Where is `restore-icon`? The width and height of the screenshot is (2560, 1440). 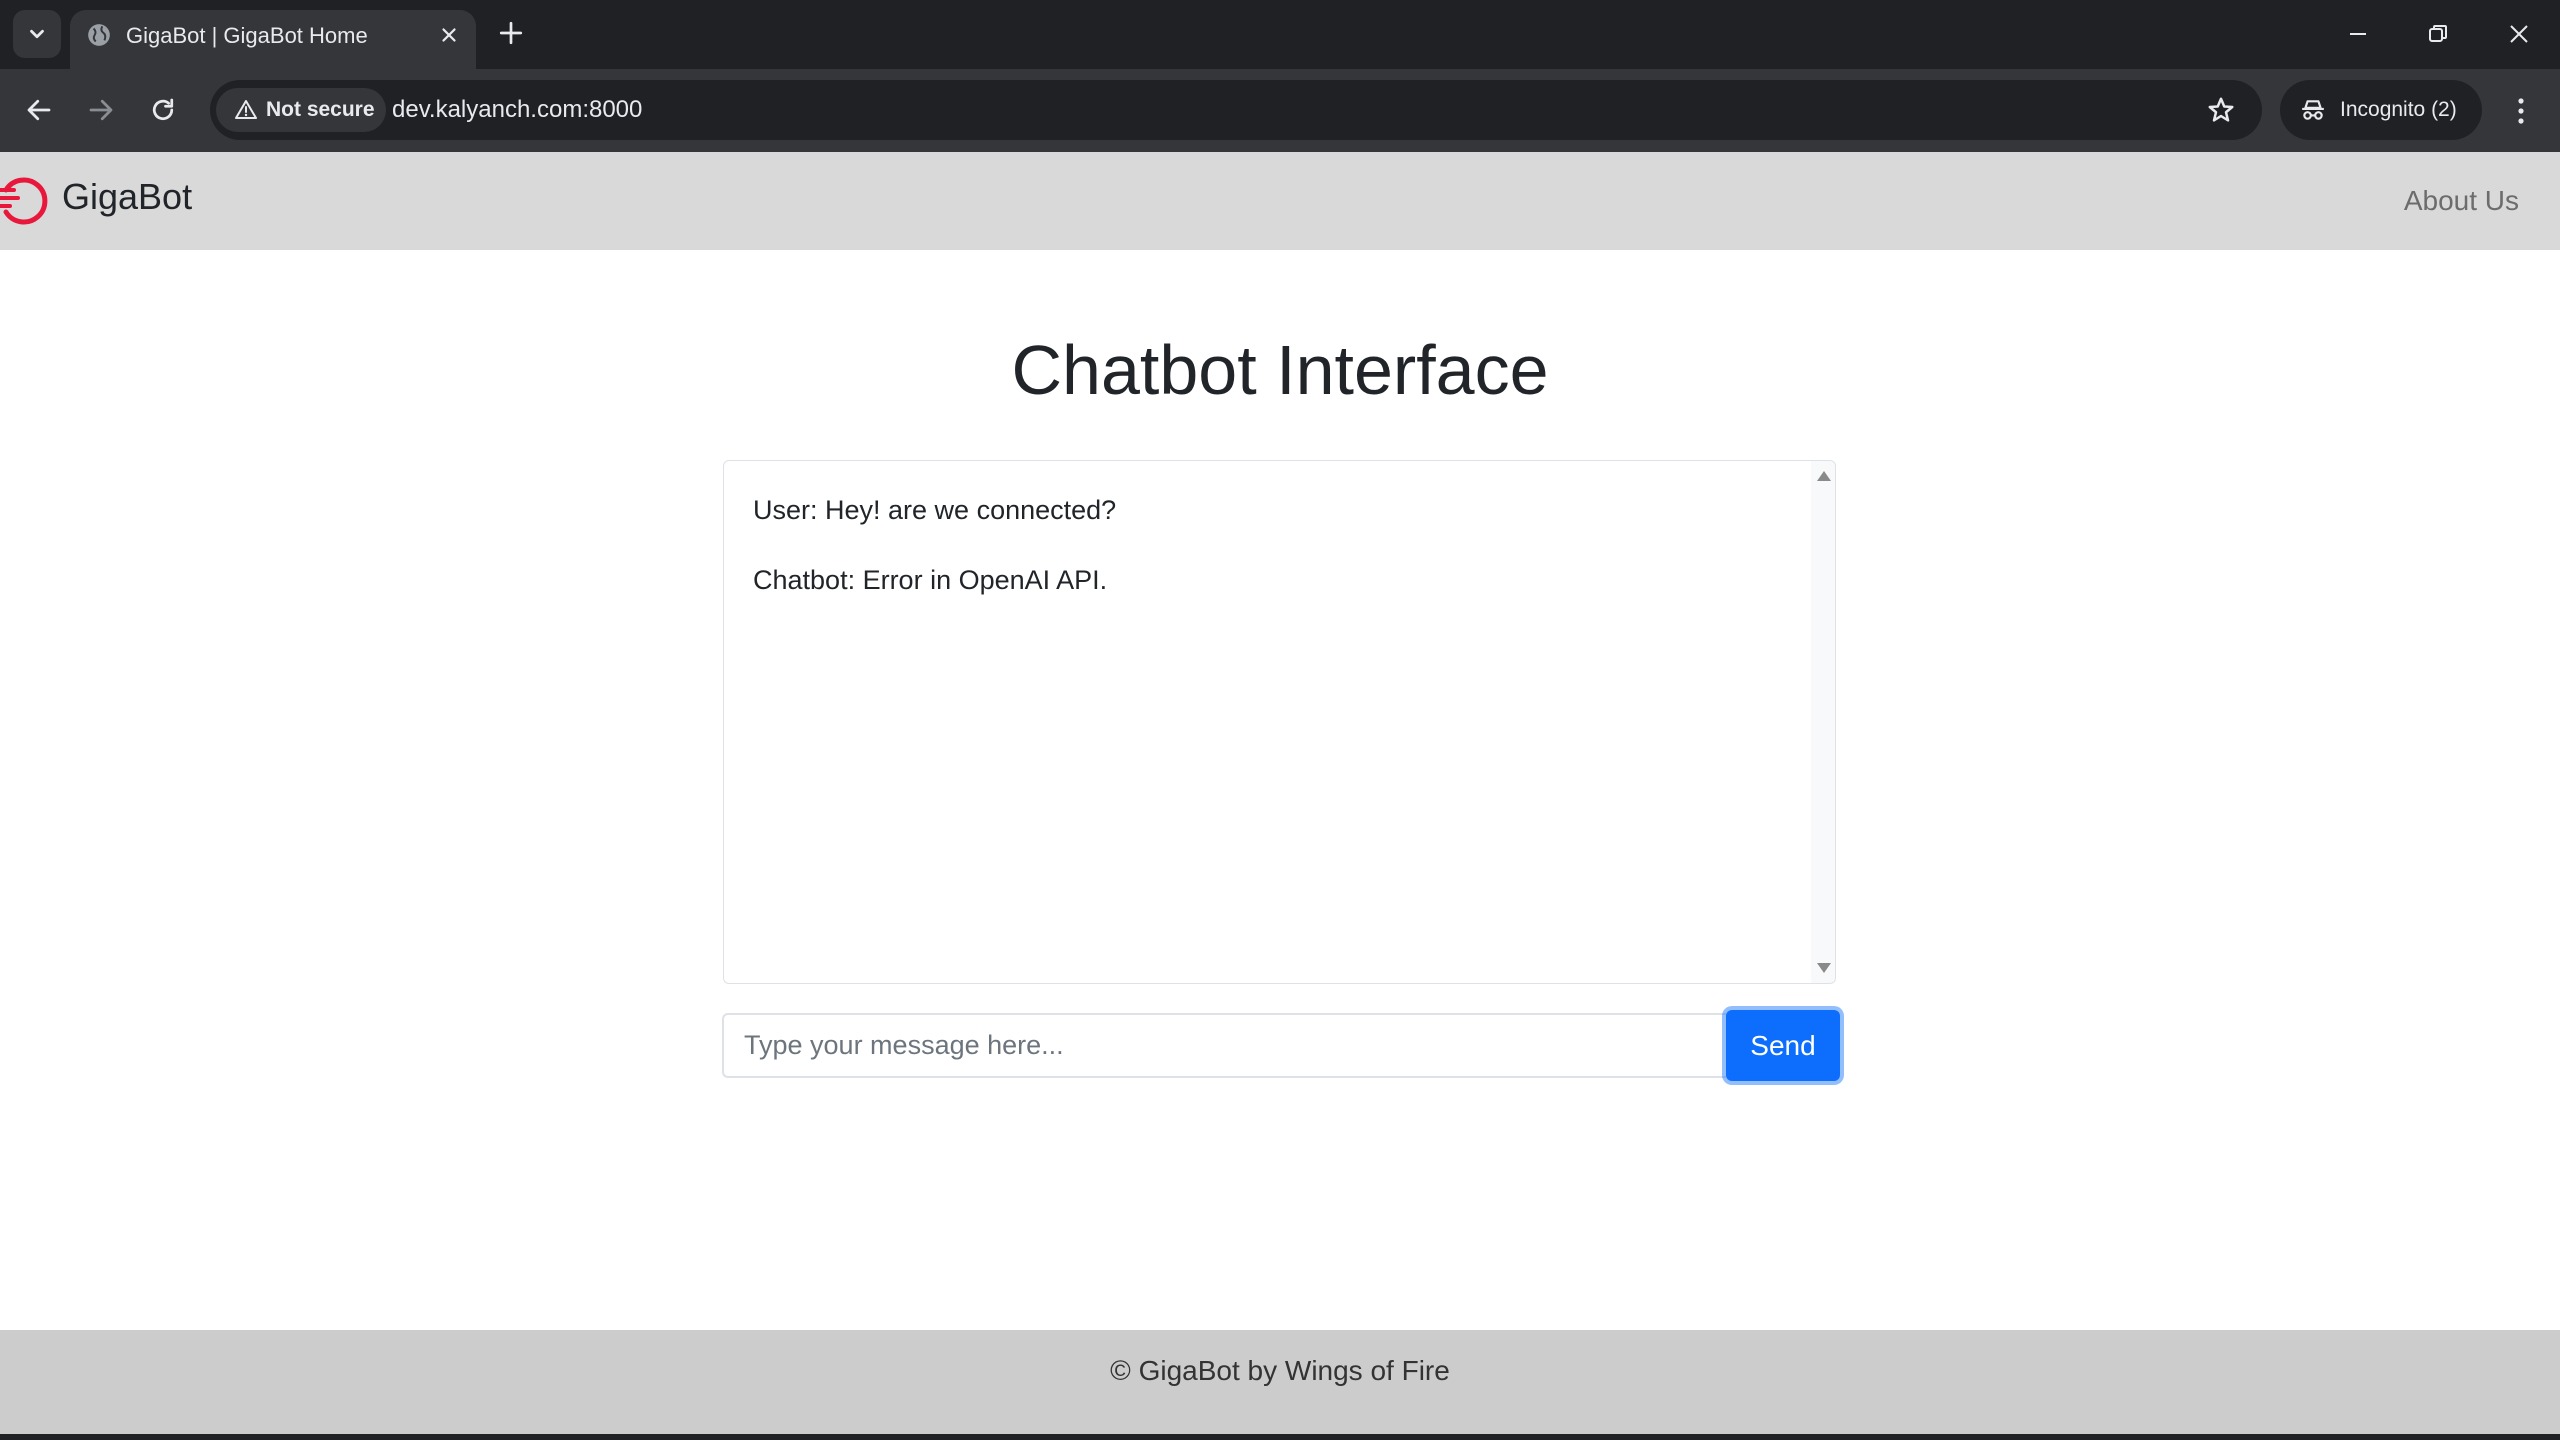 restore-icon is located at coordinates (2438, 34).